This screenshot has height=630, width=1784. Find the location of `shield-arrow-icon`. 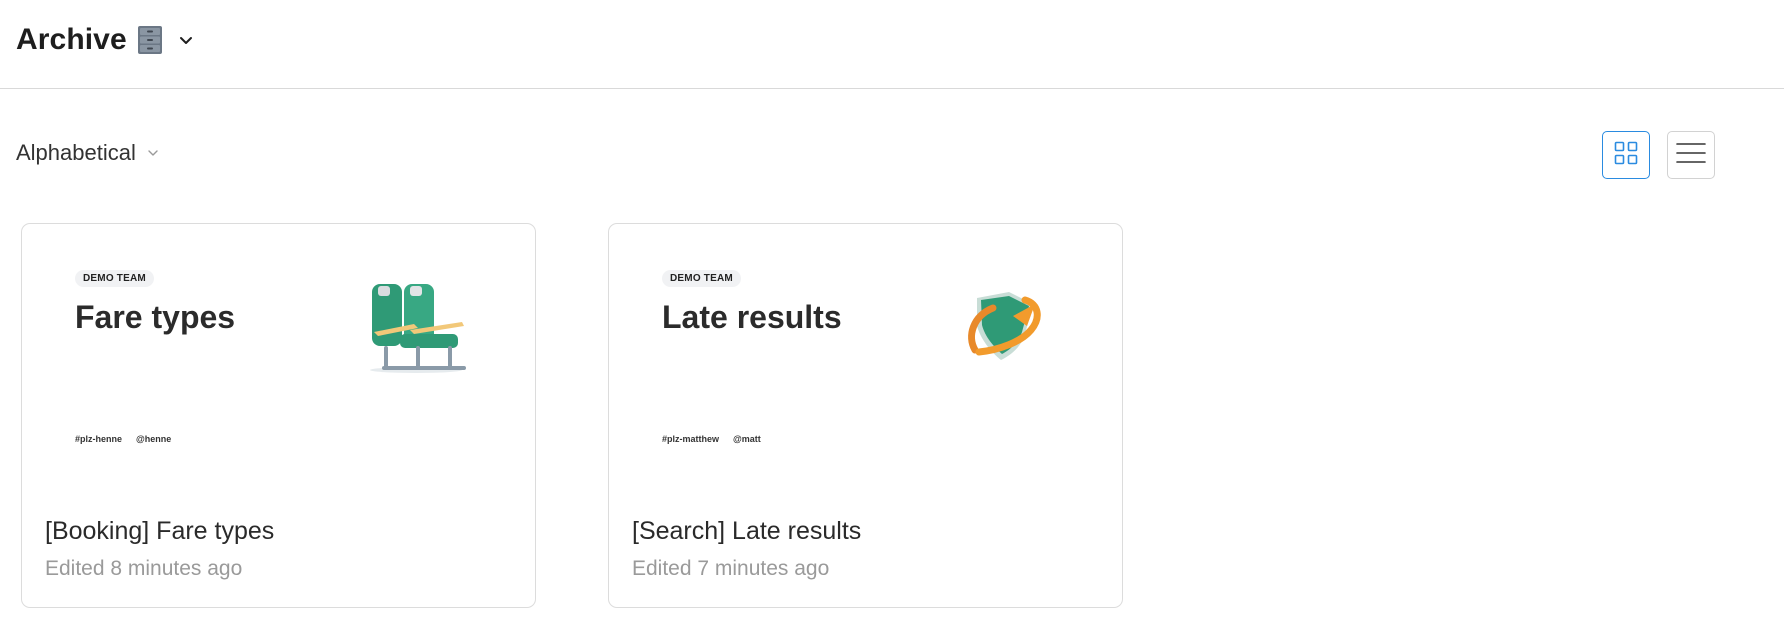

shield-arrow-icon is located at coordinates (1005, 329).